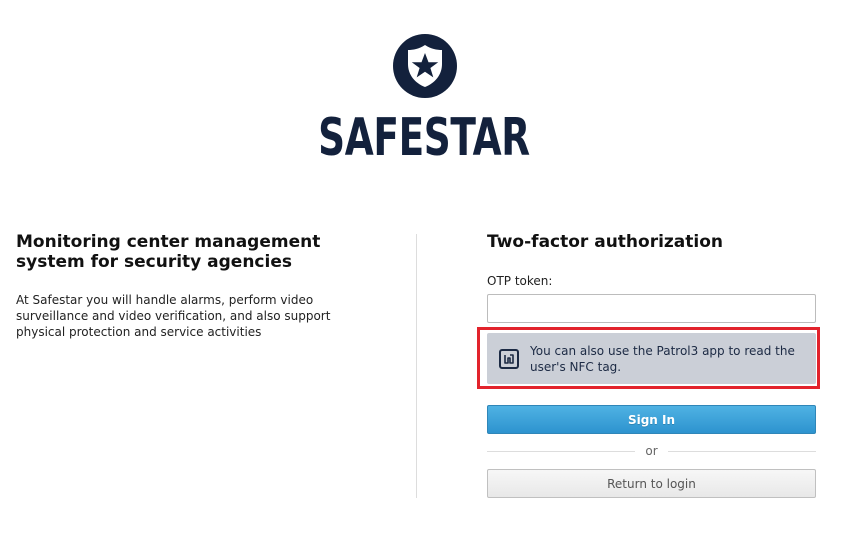  Describe the element at coordinates (520, 281) in the screenshot. I see `otp-label: OTP token:` at that location.